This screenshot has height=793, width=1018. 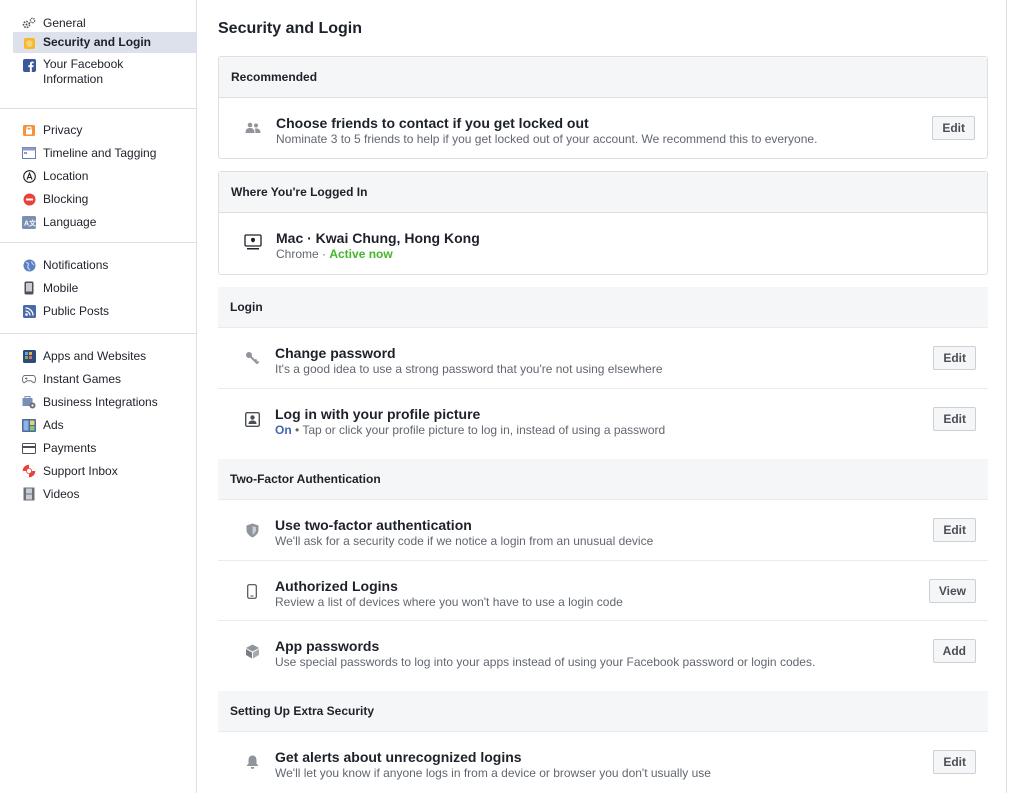 I want to click on sidebar-item-language: A文 Language, so click(x=98, y=224).